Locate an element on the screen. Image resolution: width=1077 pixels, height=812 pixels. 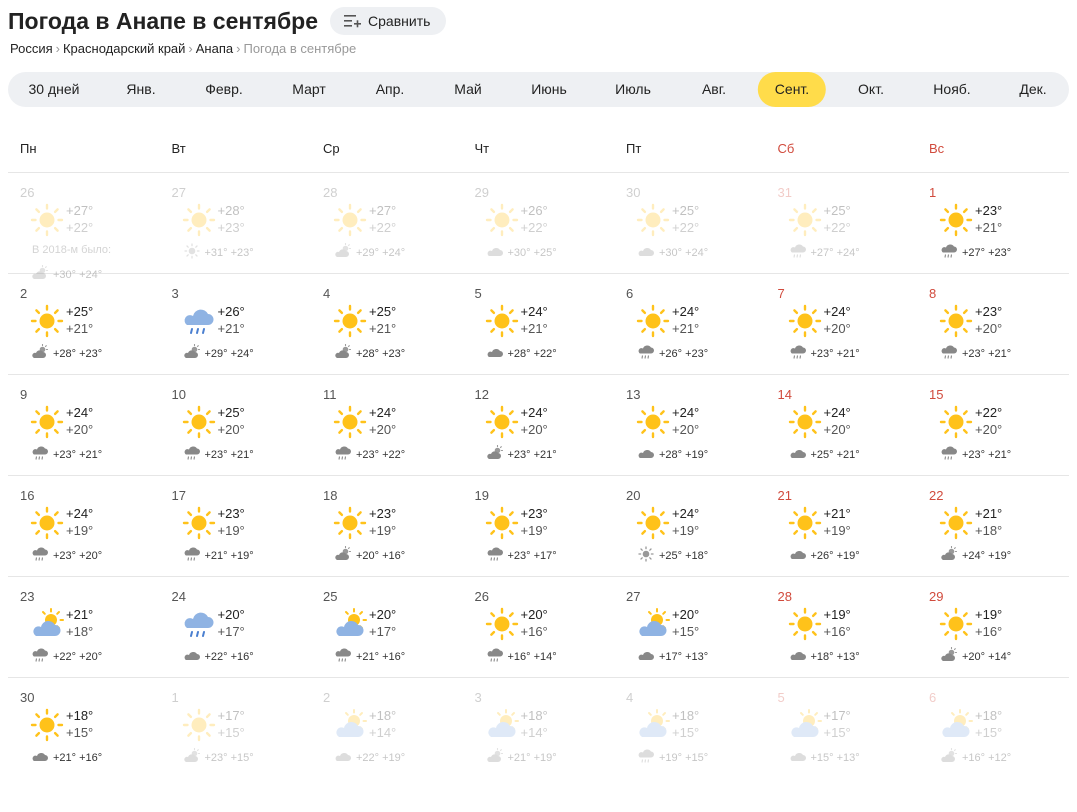
day-cell: 4 +25° +21° +28° +23° is located at coordinates (386, 324).